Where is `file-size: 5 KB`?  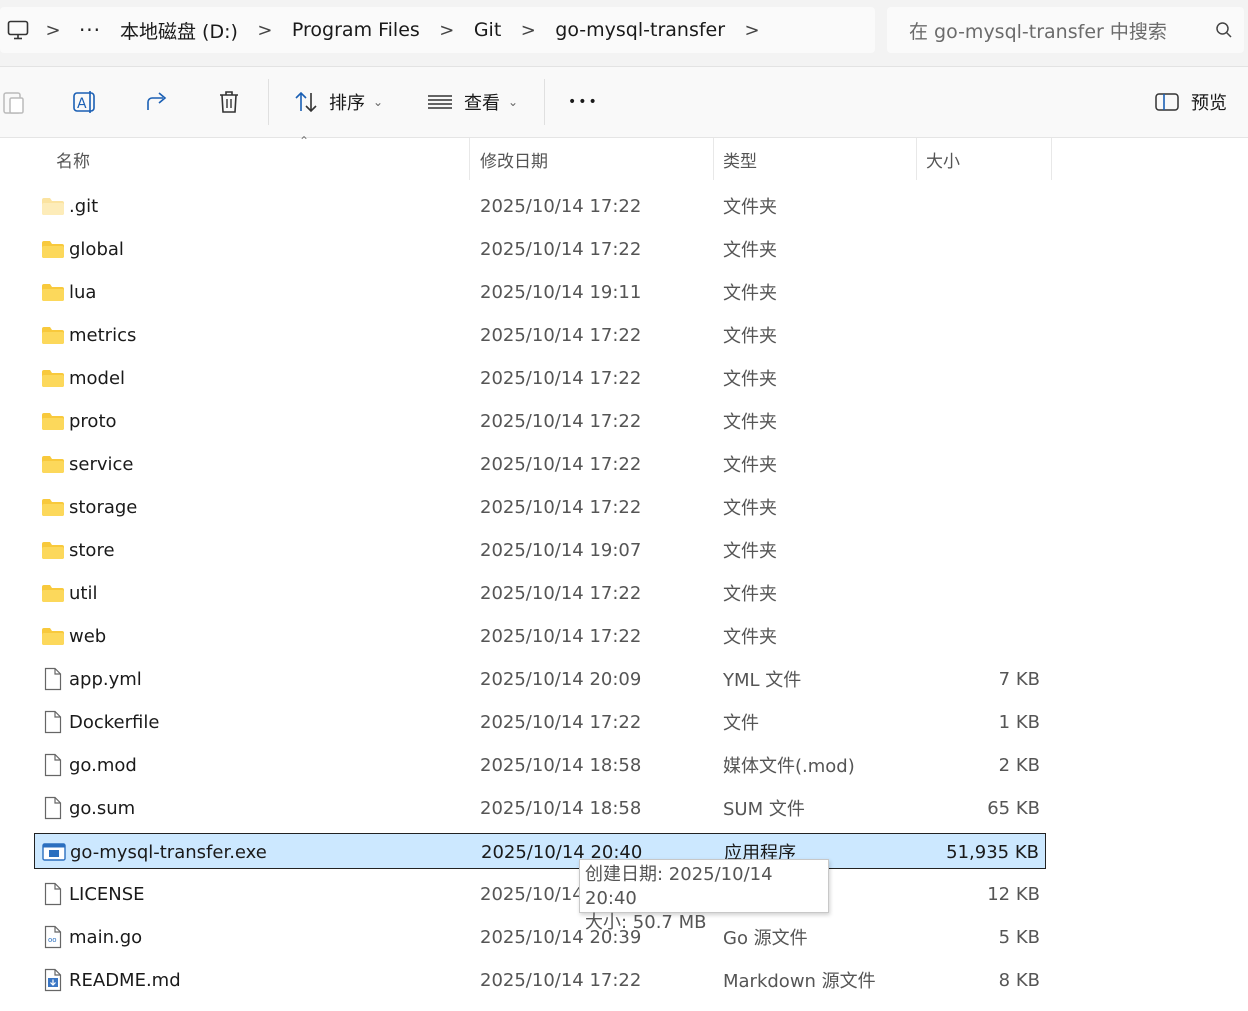 file-size: 5 KB is located at coordinates (1019, 937).